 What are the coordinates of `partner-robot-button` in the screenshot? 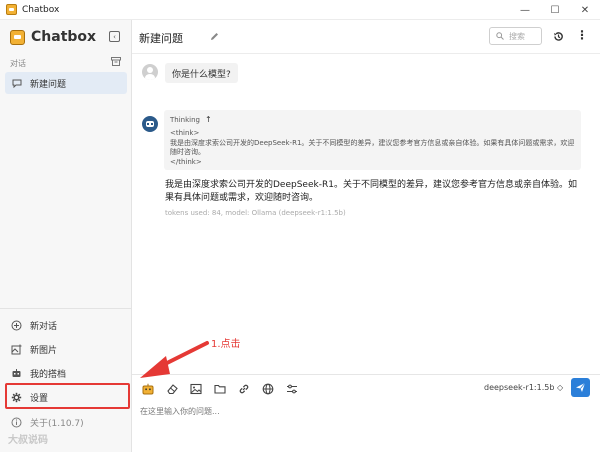 It's located at (148, 389).